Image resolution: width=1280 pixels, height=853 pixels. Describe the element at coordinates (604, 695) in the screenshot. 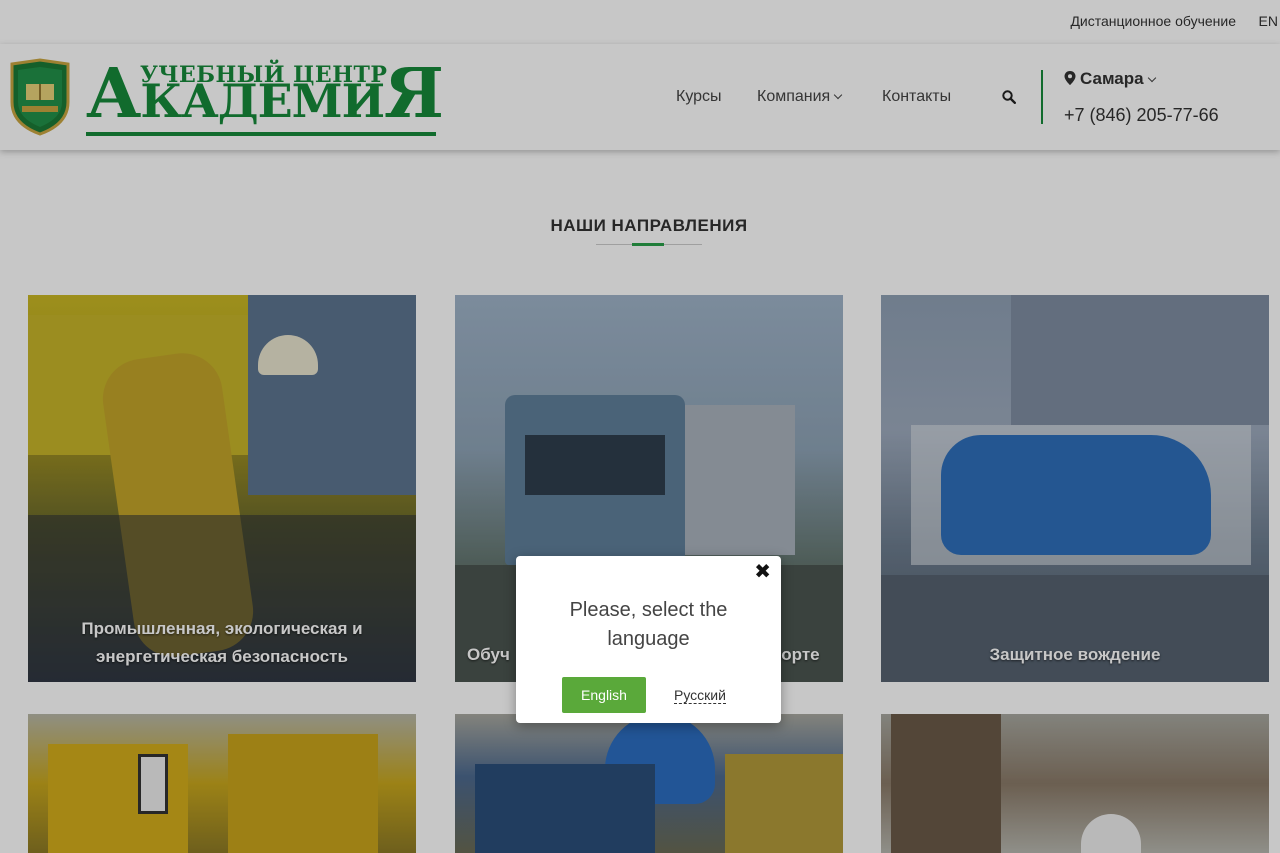

I see `english-button: English` at that location.